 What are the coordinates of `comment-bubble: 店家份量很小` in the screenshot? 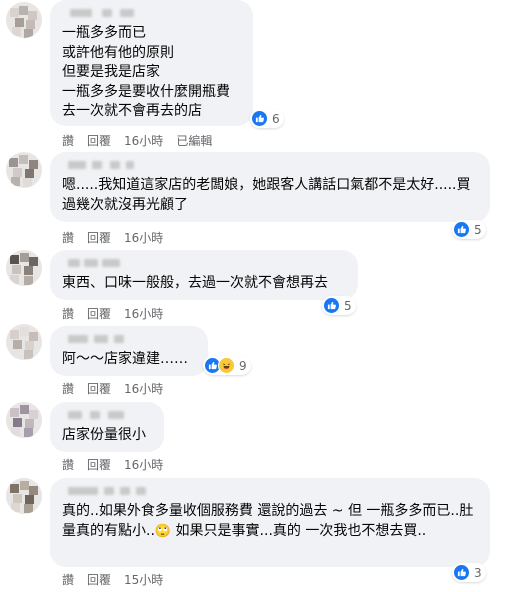 It's located at (107, 427).